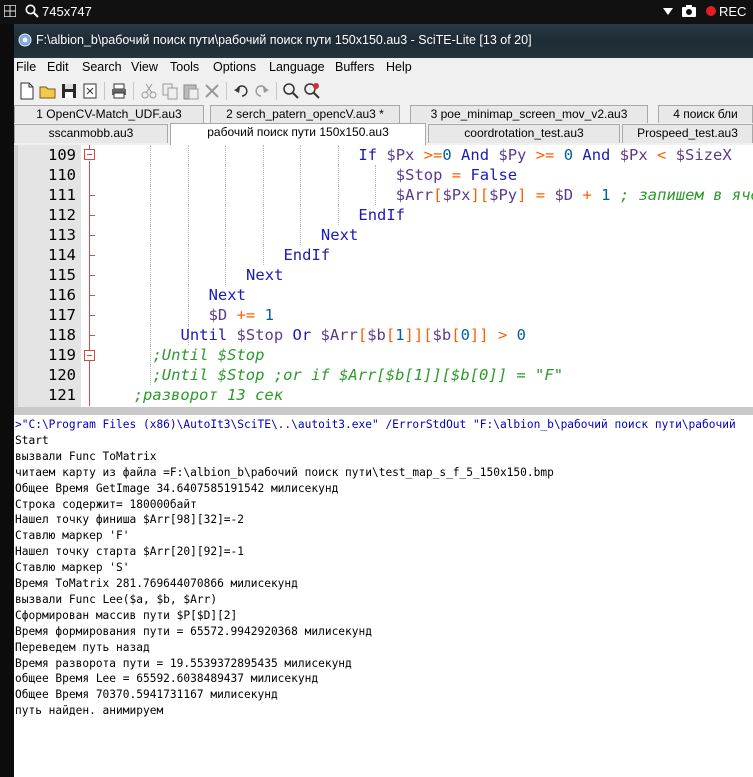 This screenshot has width=753, height=777. I want to click on code-line: 113 Next, so click(383, 235).